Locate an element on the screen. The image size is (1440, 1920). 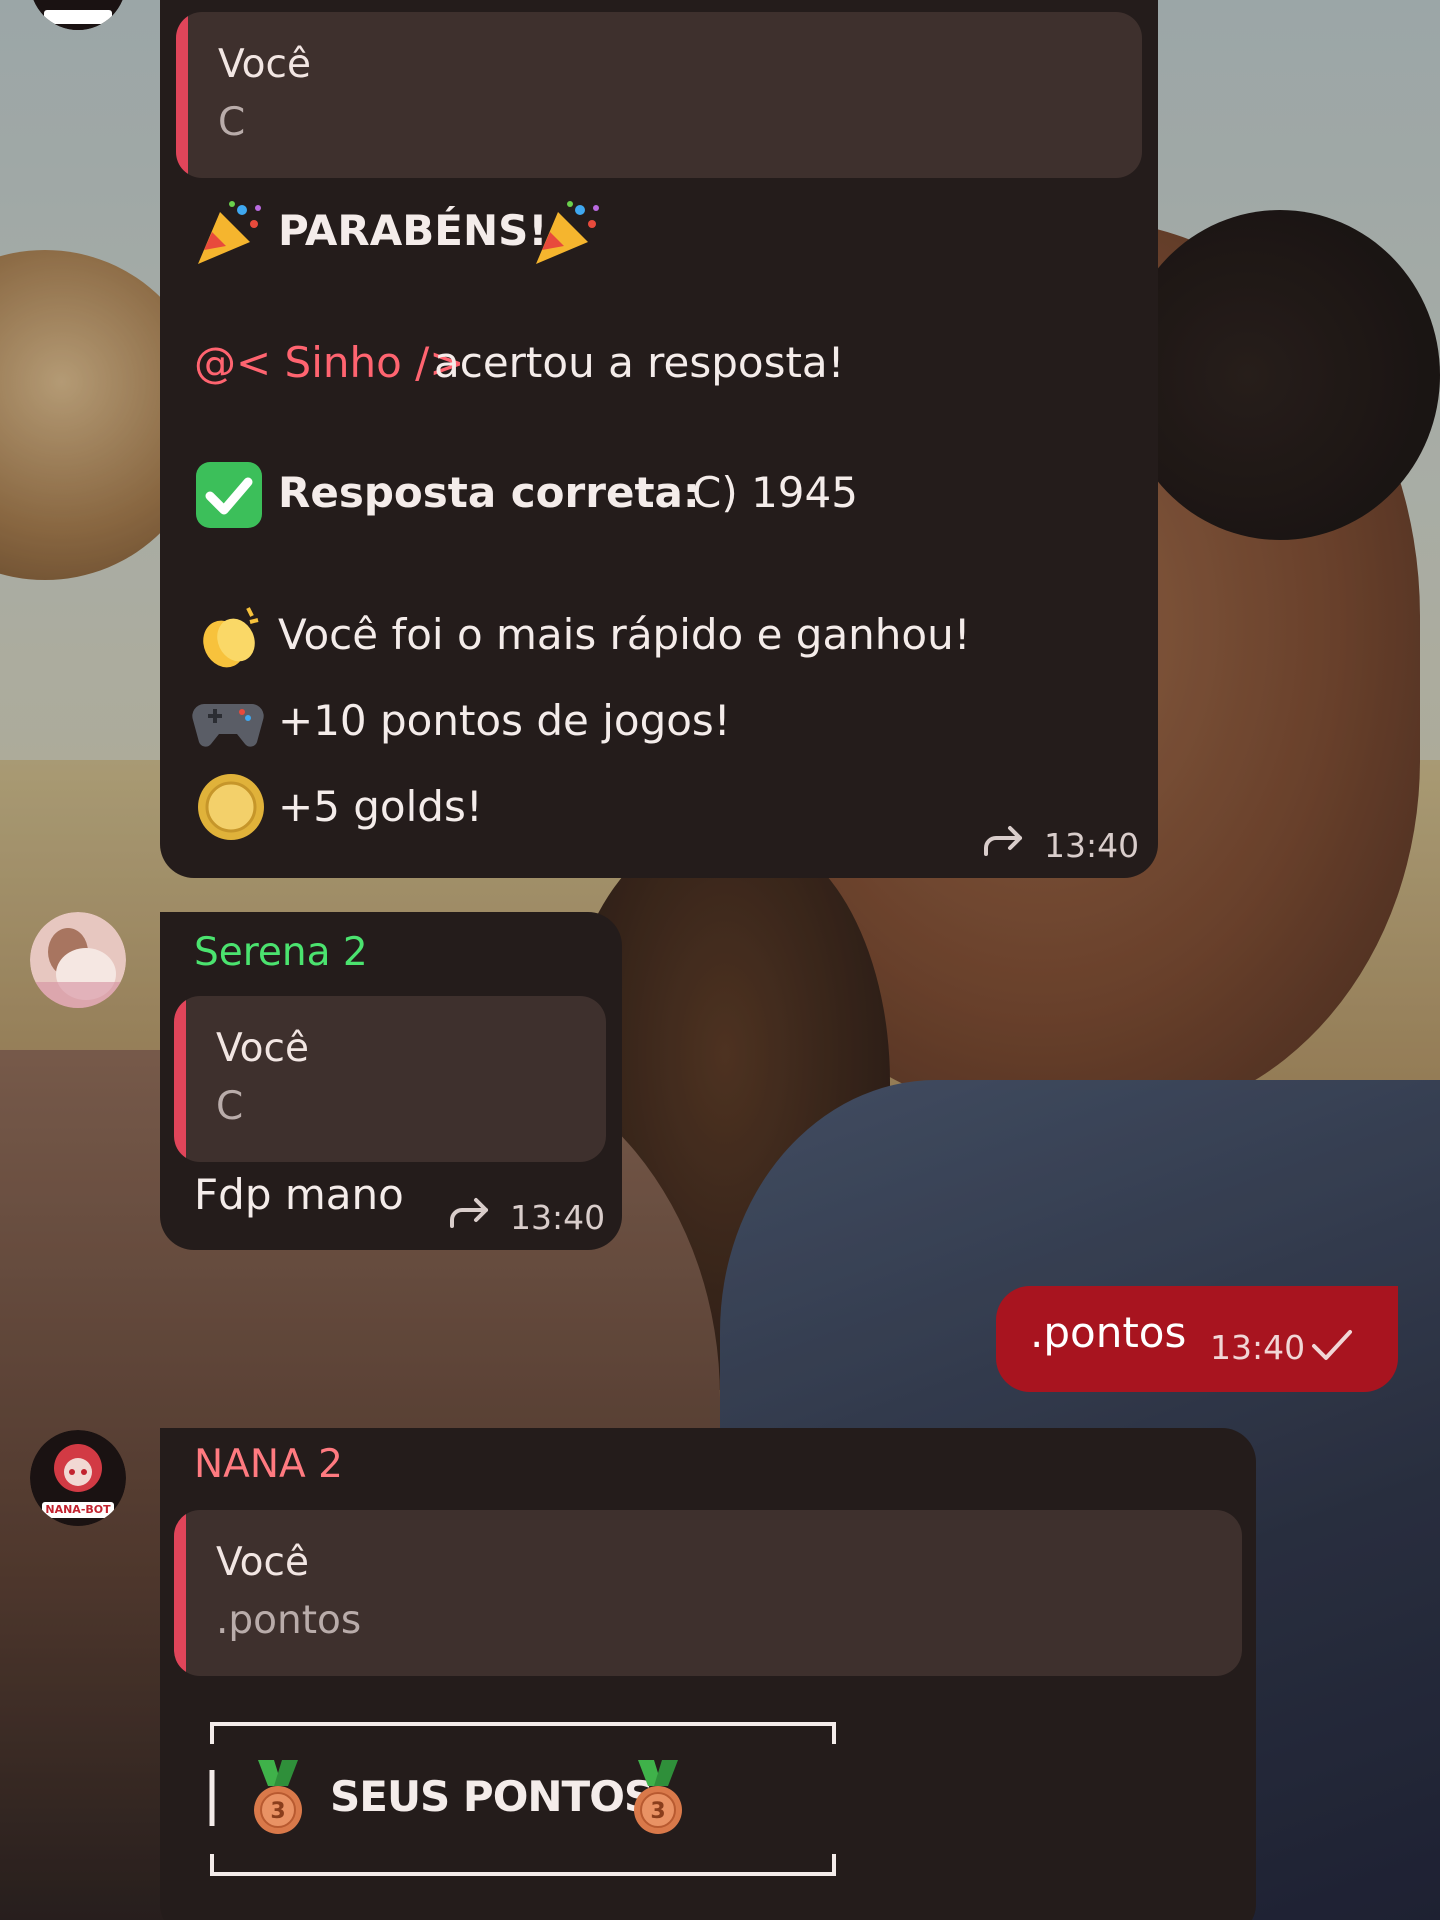
game-points-text: +10 pontos de jogos! is located at coordinates (504, 720).